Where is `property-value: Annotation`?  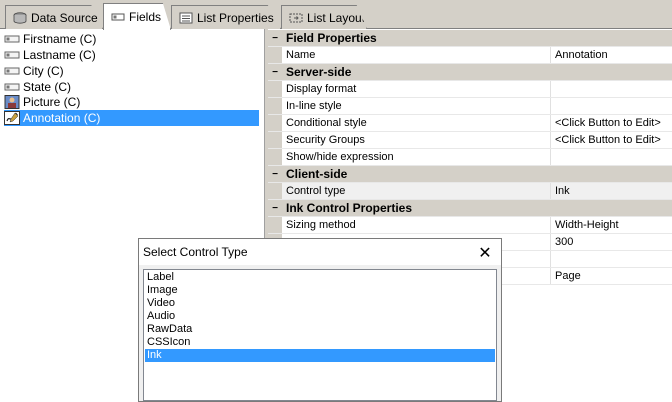
property-value: Annotation is located at coordinates (611, 55).